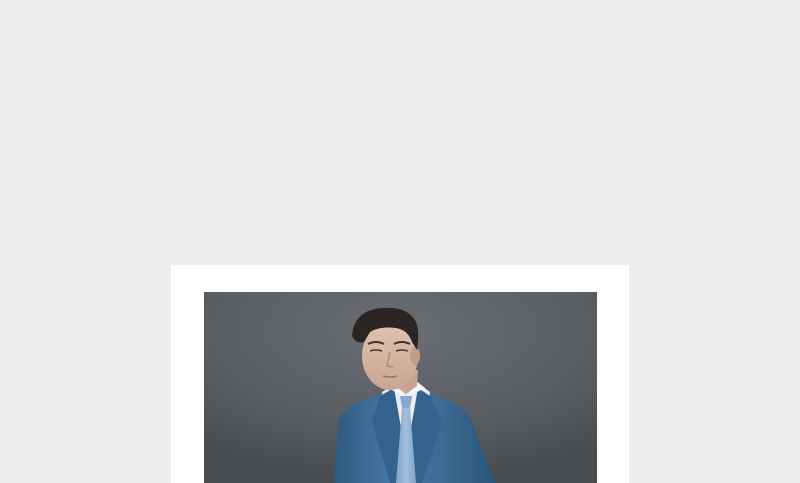 The height and width of the screenshot is (483, 800). What do you see at coordinates (406, 402) in the screenshot?
I see `tie-knot` at bounding box center [406, 402].